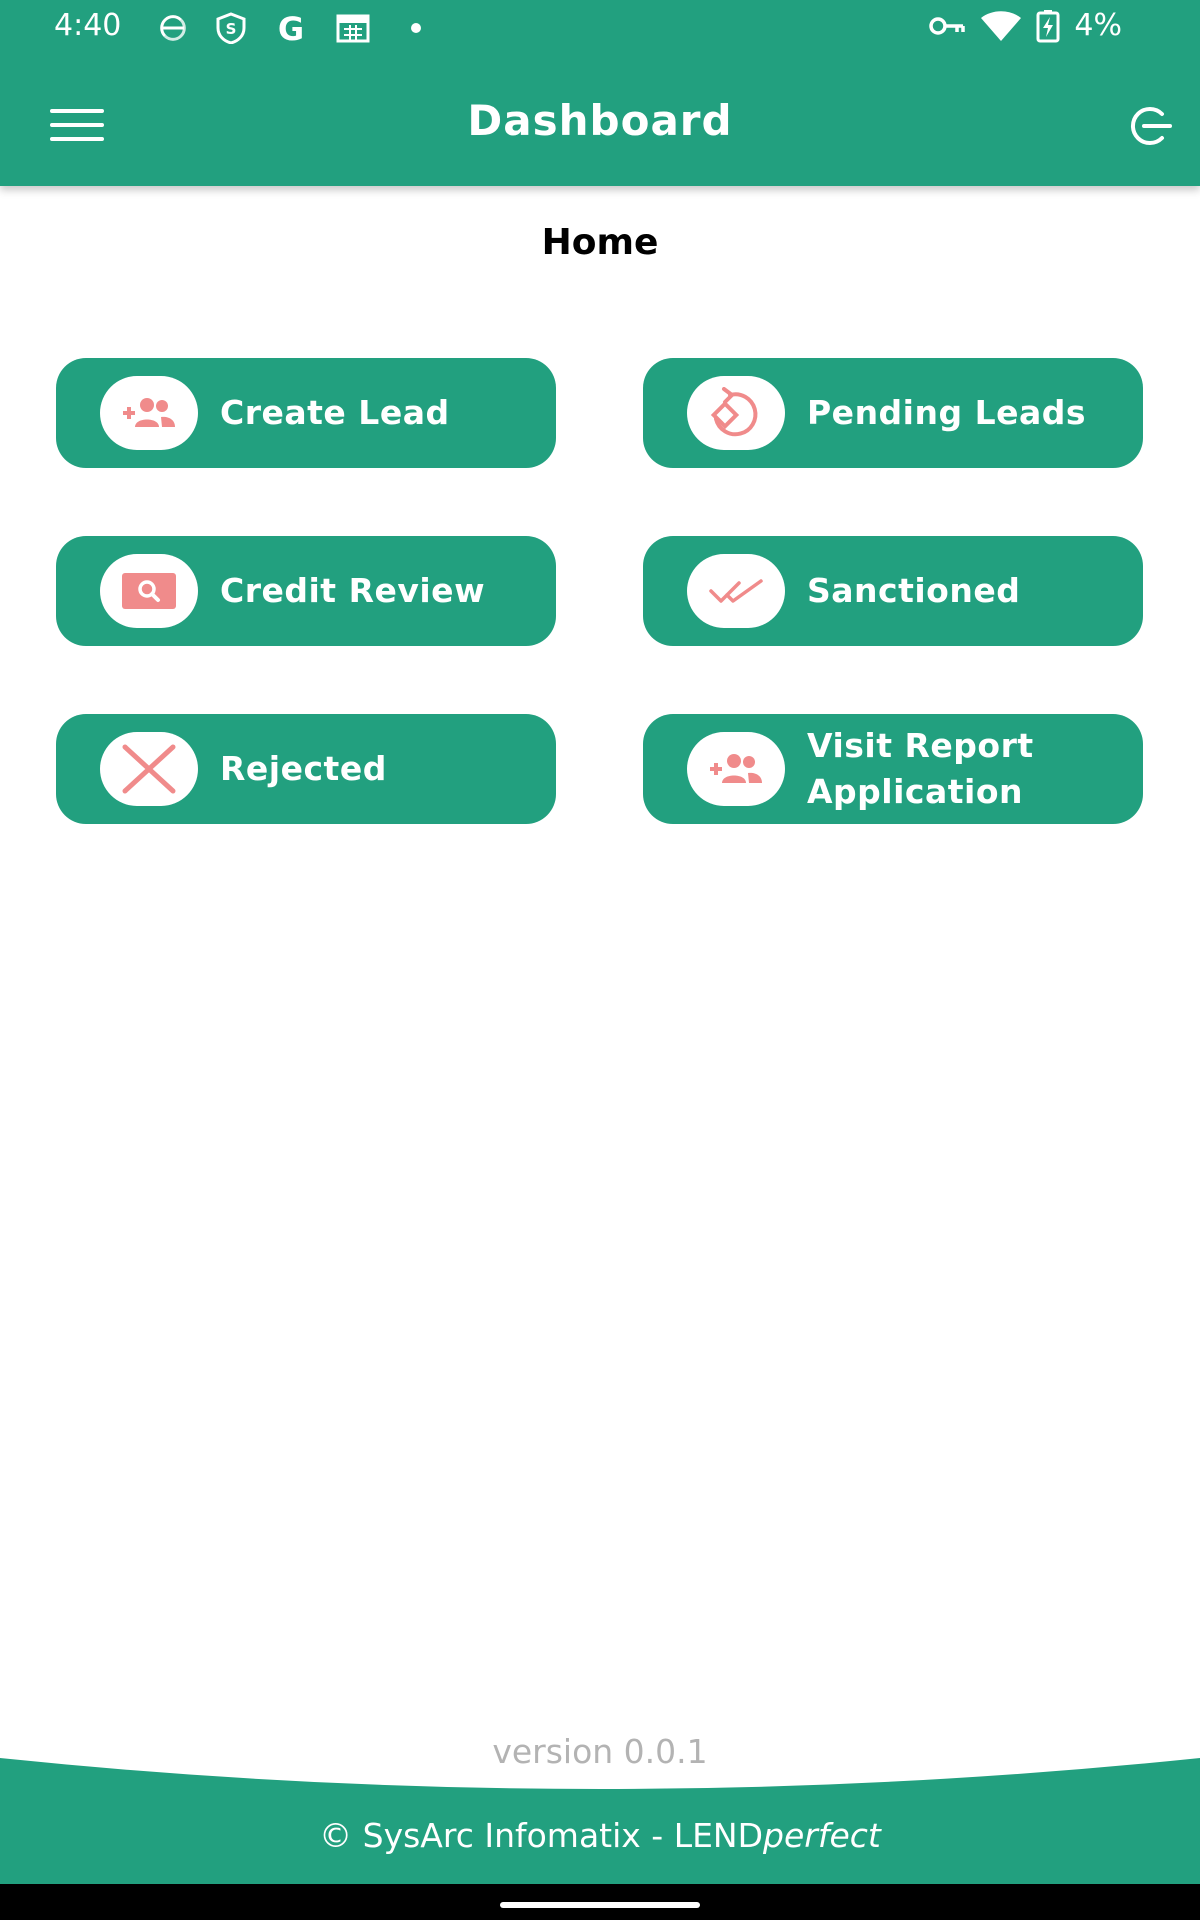  What do you see at coordinates (416, 28) in the screenshot?
I see `dot-icon` at bounding box center [416, 28].